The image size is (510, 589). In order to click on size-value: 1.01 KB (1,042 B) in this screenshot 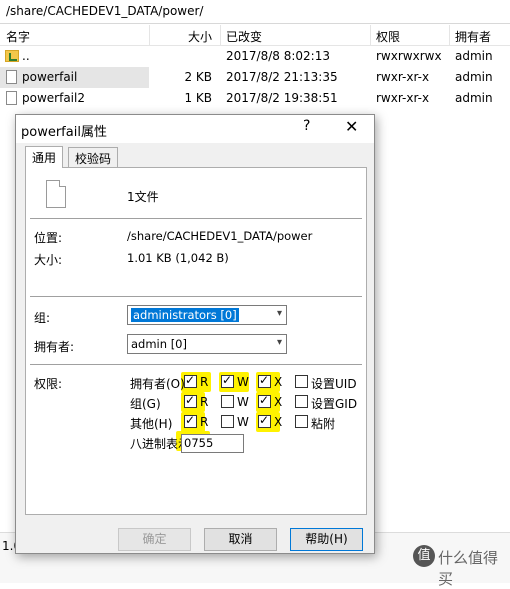, I will do `click(178, 258)`.